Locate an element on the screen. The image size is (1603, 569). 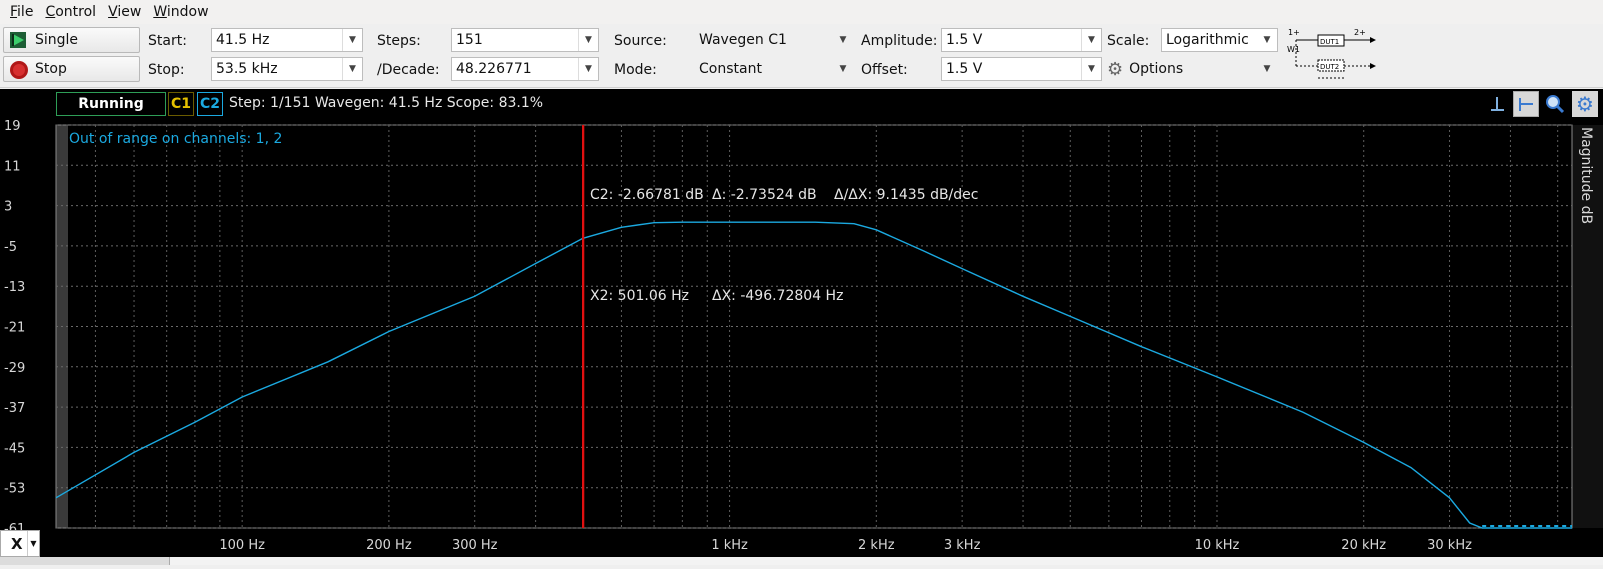
axis-select-combo: X ▼ is located at coordinates (20, 543).